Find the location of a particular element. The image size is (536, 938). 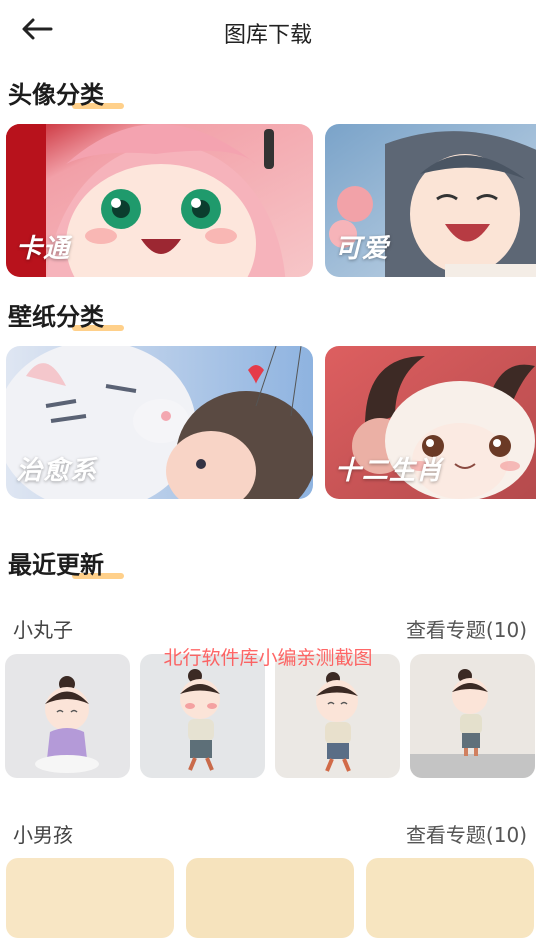

girl-smiling-image is located at coordinates (337, 716).